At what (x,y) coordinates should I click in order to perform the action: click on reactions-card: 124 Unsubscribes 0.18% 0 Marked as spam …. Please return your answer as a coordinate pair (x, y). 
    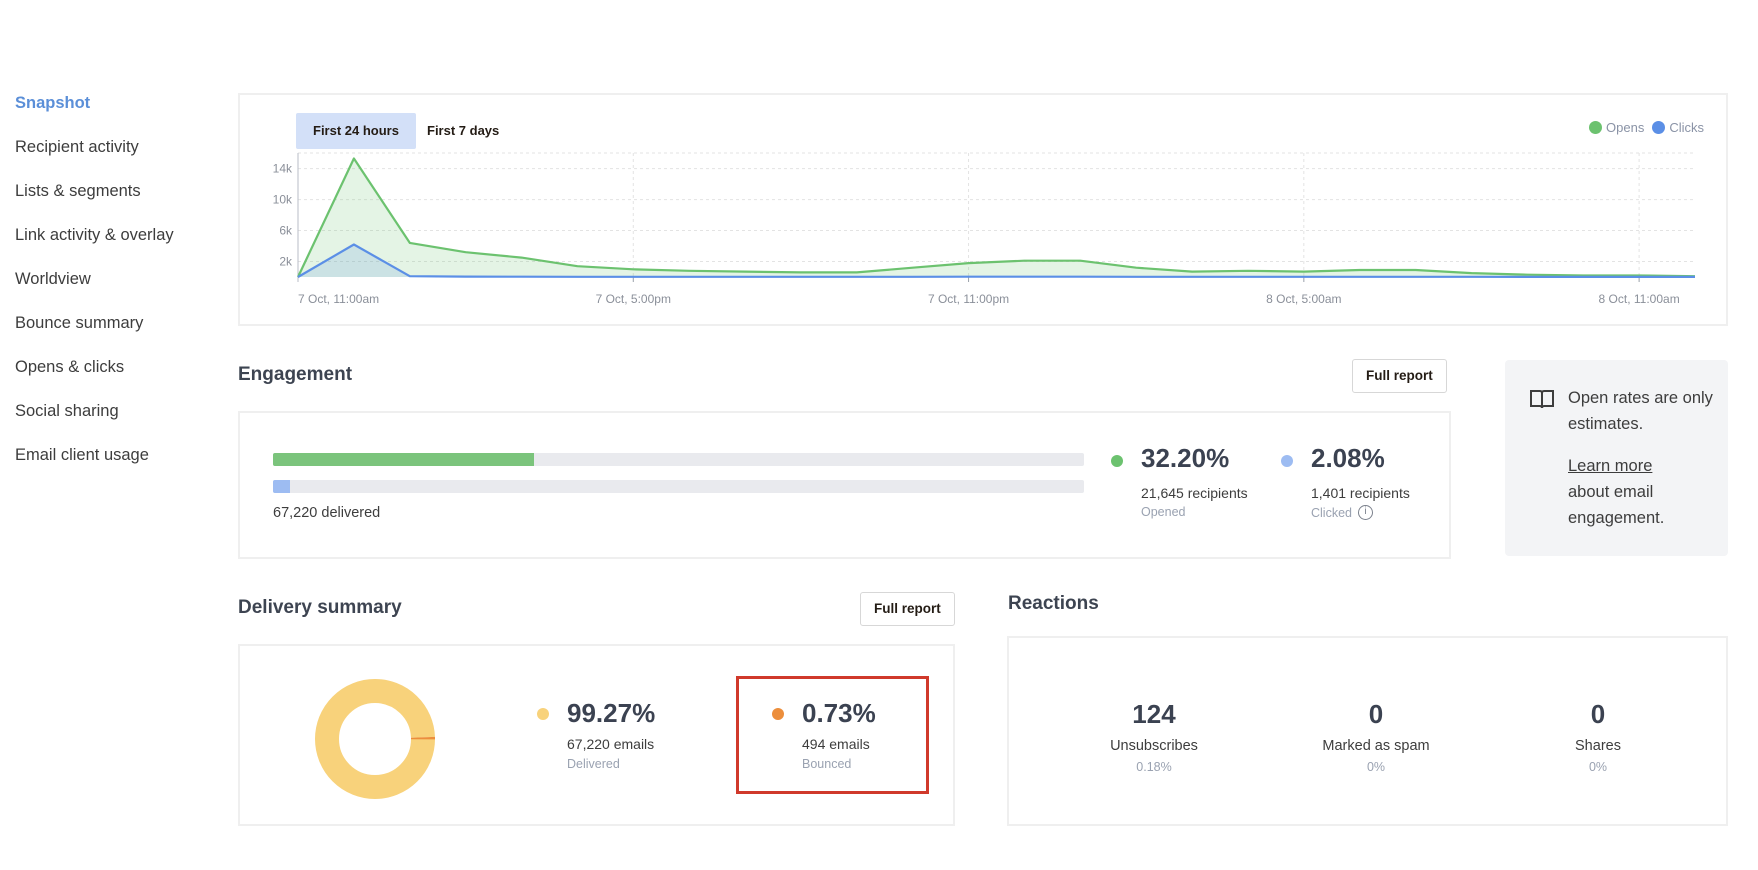
    Looking at the image, I should click on (1367, 731).